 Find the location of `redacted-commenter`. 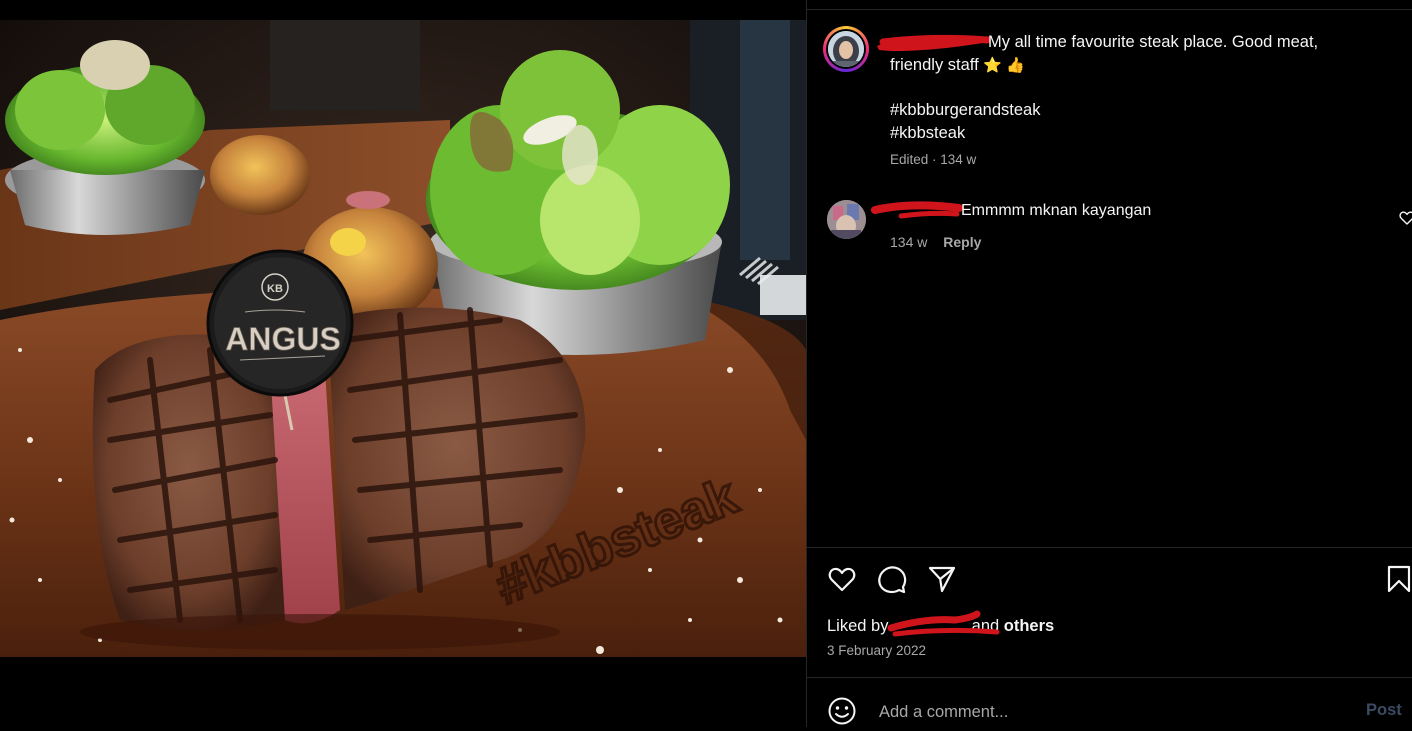

redacted-commenter is located at coordinates (917, 210).